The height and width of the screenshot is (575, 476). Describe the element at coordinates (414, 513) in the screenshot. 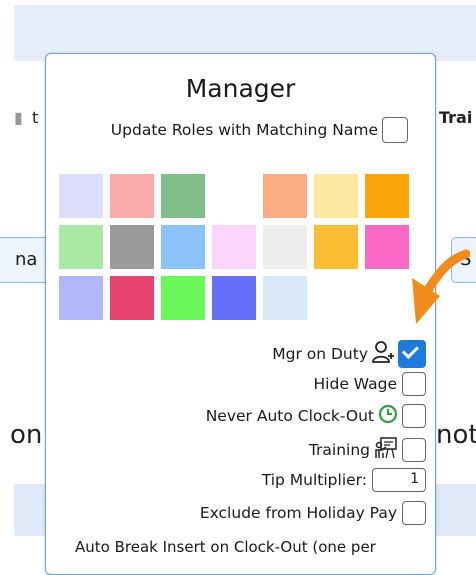

I see `exclude-holiday-checkbox` at that location.